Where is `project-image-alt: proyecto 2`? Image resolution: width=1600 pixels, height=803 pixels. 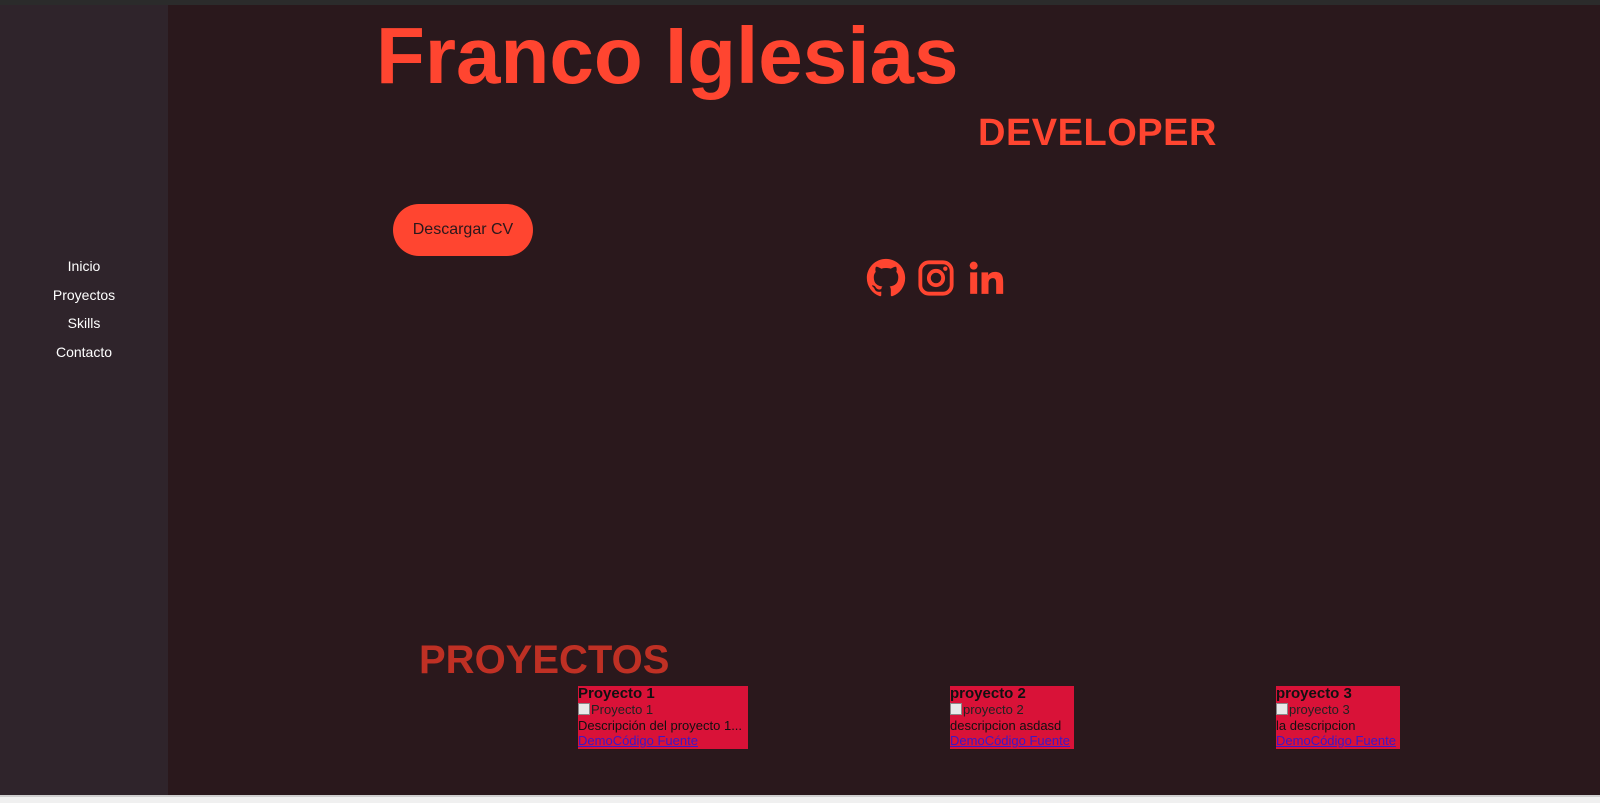
project-image-alt: proyecto 2 is located at coordinates (993, 709).